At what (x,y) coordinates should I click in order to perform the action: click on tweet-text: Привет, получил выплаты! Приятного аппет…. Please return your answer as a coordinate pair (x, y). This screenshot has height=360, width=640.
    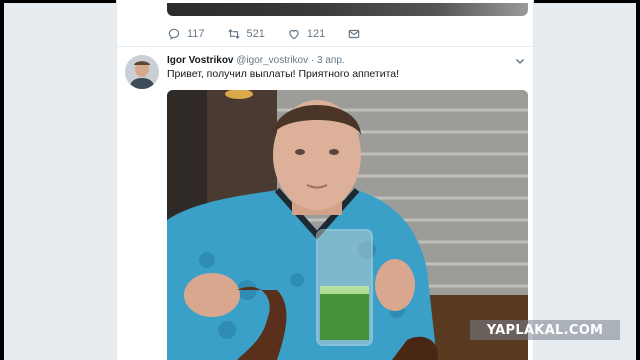
    Looking at the image, I should click on (283, 74).